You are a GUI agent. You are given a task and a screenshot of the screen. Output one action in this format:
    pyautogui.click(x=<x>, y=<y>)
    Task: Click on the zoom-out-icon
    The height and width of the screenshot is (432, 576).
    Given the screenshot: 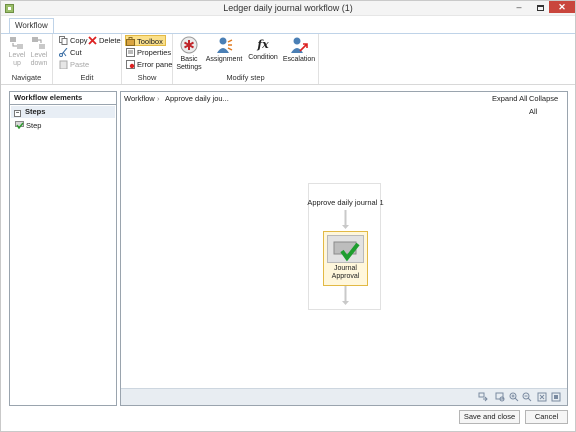 What is the action you would take?
    pyautogui.click(x=527, y=397)
    